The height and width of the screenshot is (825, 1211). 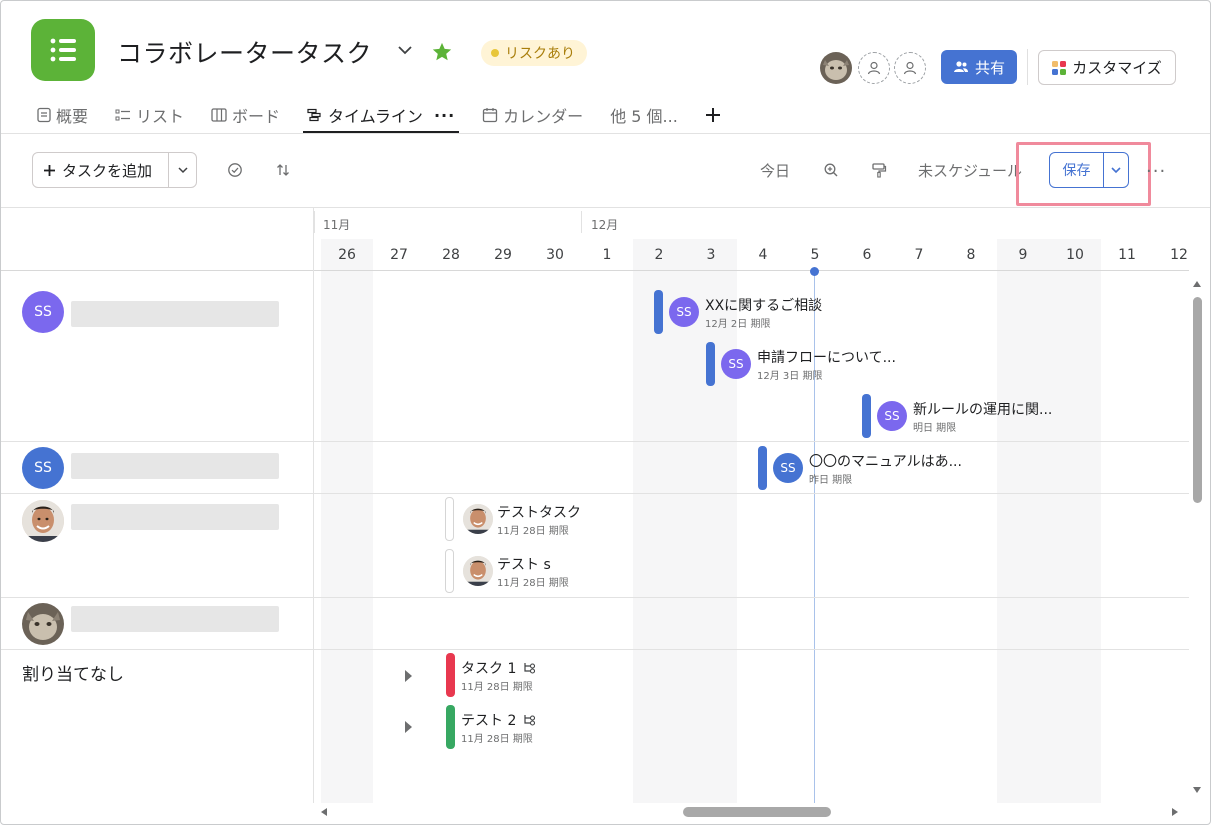 What do you see at coordinates (607, 255) in the screenshot?
I see `day-label: 1` at bounding box center [607, 255].